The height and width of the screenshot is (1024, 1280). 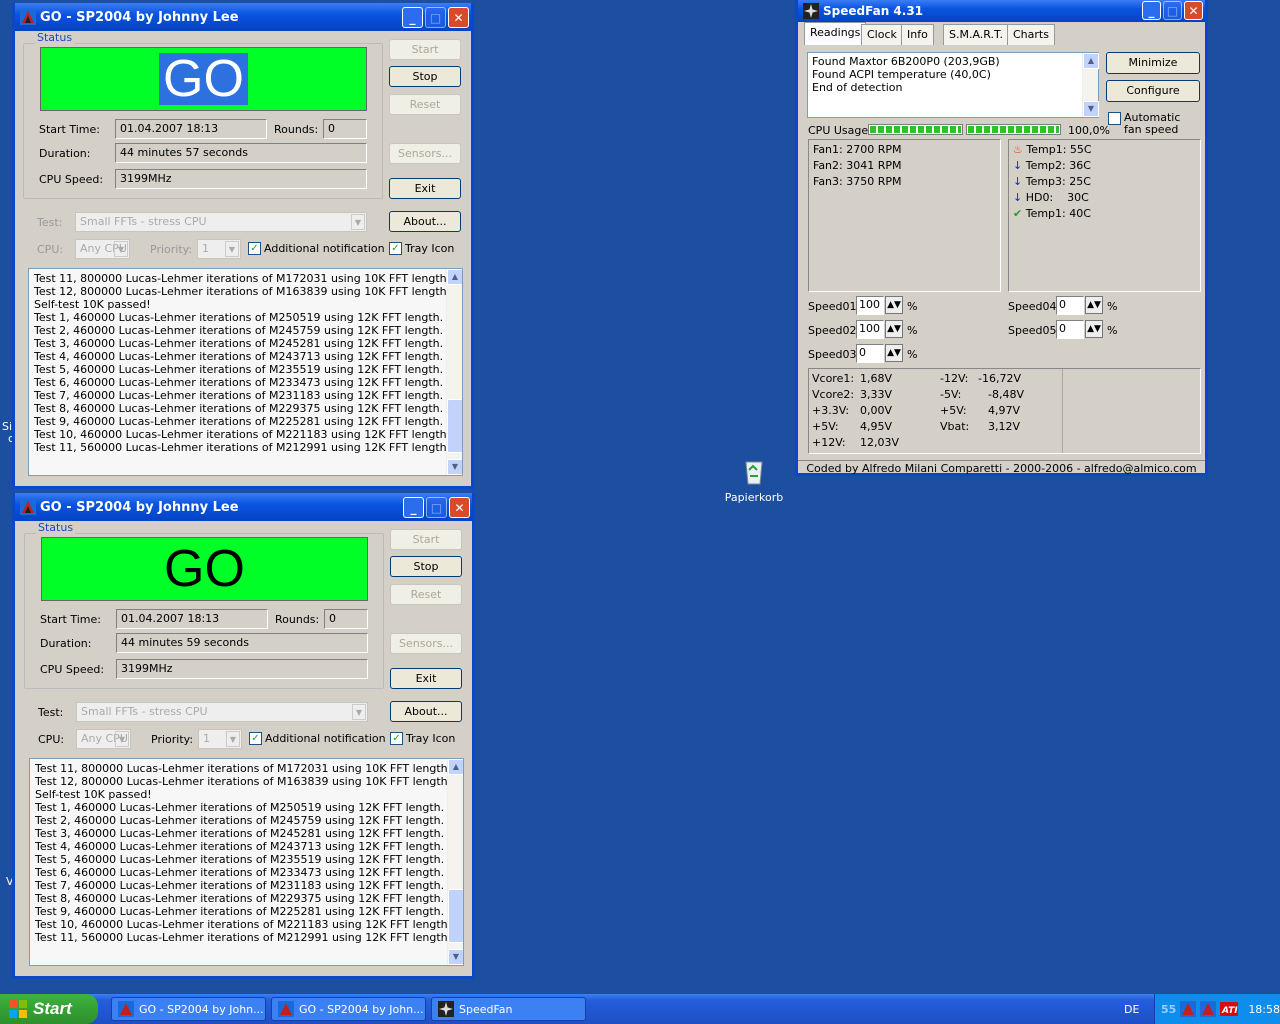 I want to click on temp-label: Temp3: 25C, so click(x=1058, y=181).